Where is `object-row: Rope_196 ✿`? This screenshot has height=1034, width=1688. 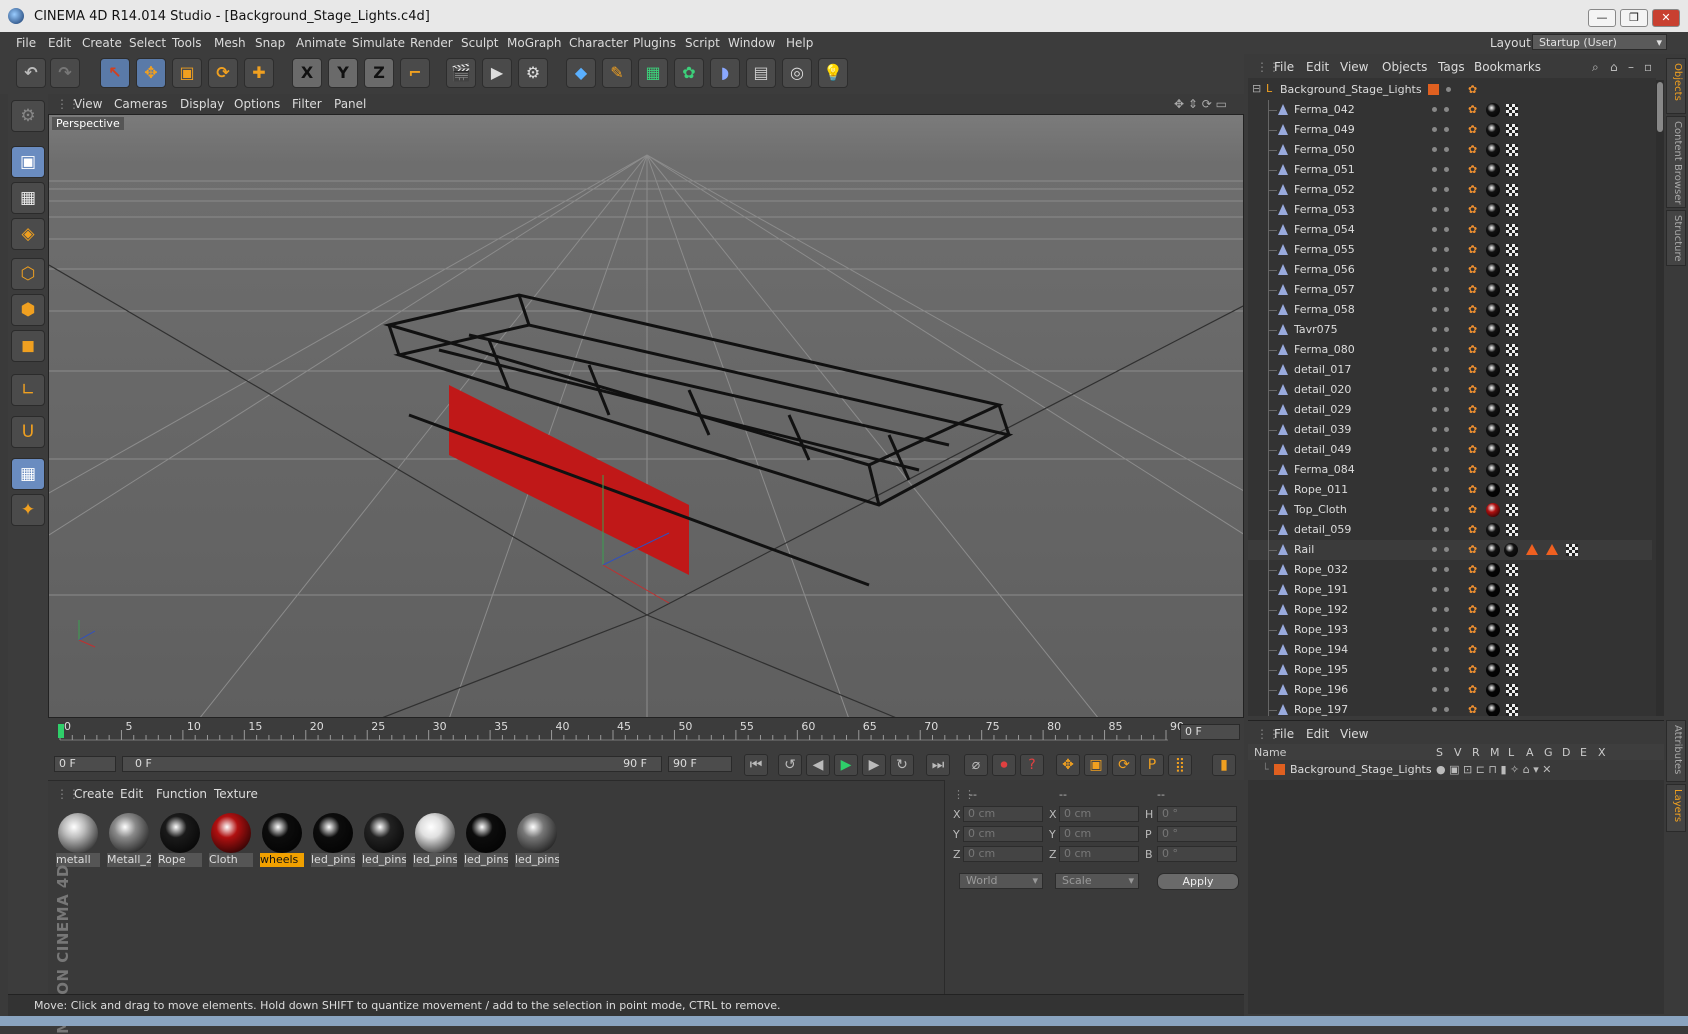 object-row: Rope_196 ✿ is located at coordinates (1450, 690).